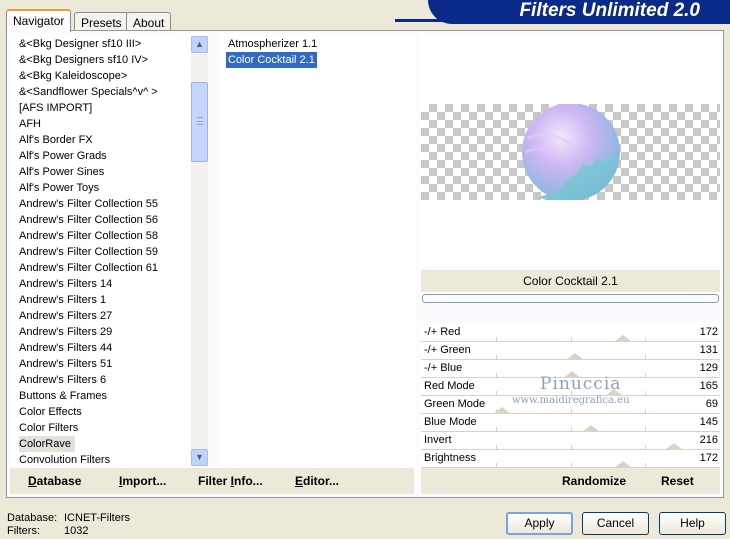 The width and height of the screenshot is (730, 539). What do you see at coordinates (47, 444) in the screenshot?
I see `category-item: ColorRave` at bounding box center [47, 444].